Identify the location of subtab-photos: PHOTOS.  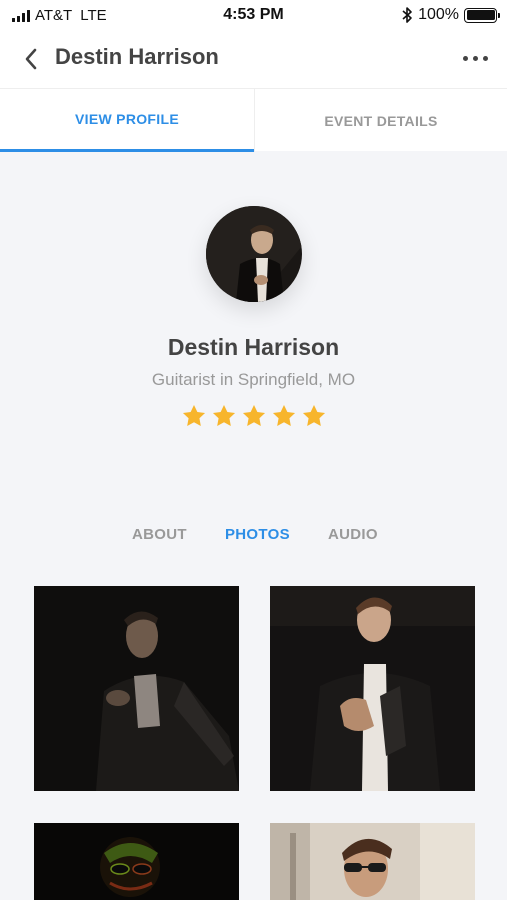
(257, 534).